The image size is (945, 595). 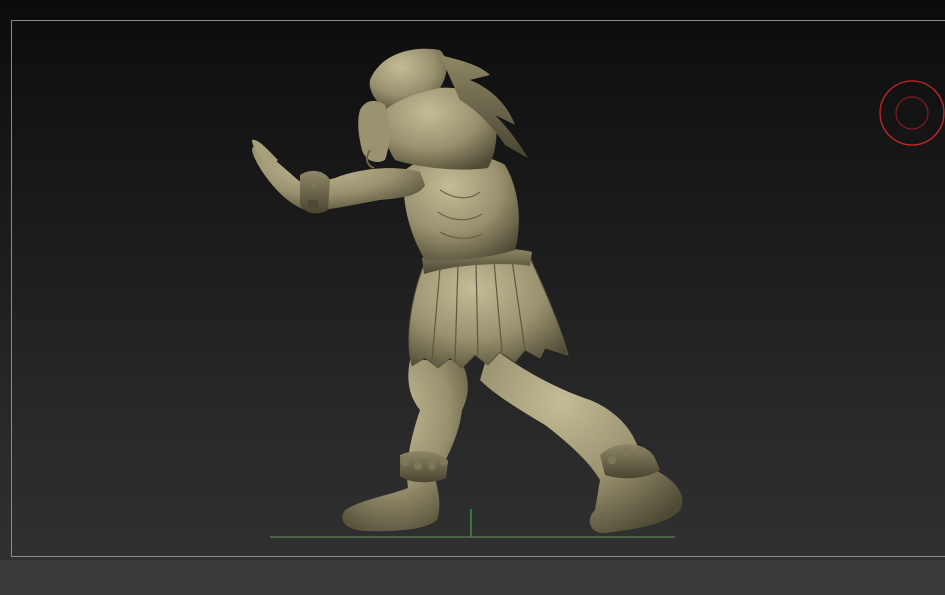 What do you see at coordinates (472, 577) in the screenshot?
I see `bottom-shelf` at bounding box center [472, 577].